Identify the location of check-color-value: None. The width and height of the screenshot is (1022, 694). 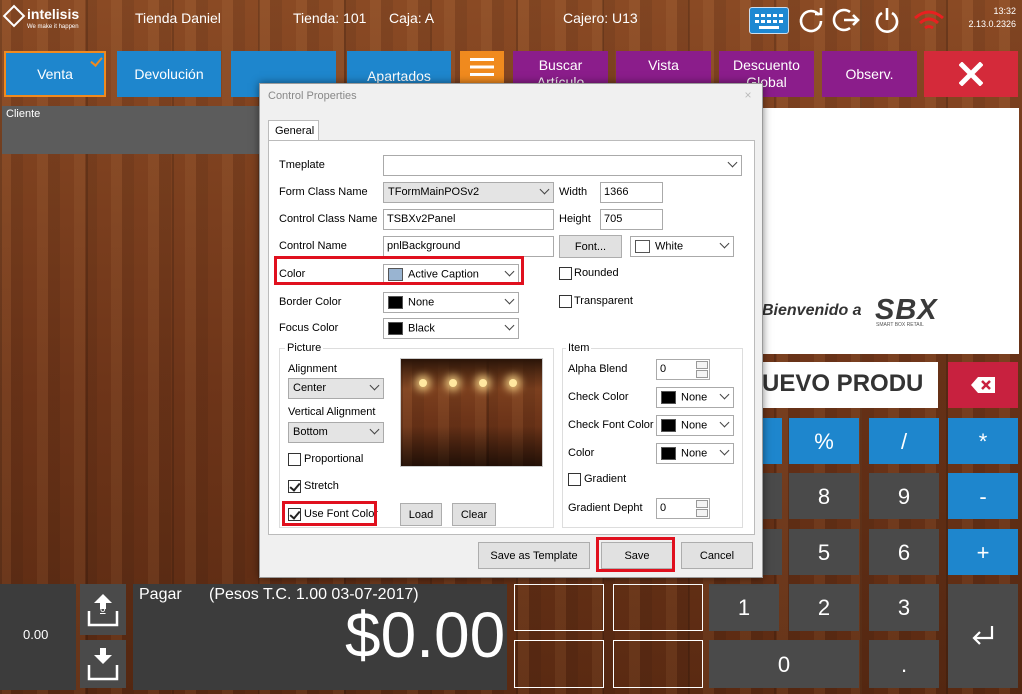
(694, 397).